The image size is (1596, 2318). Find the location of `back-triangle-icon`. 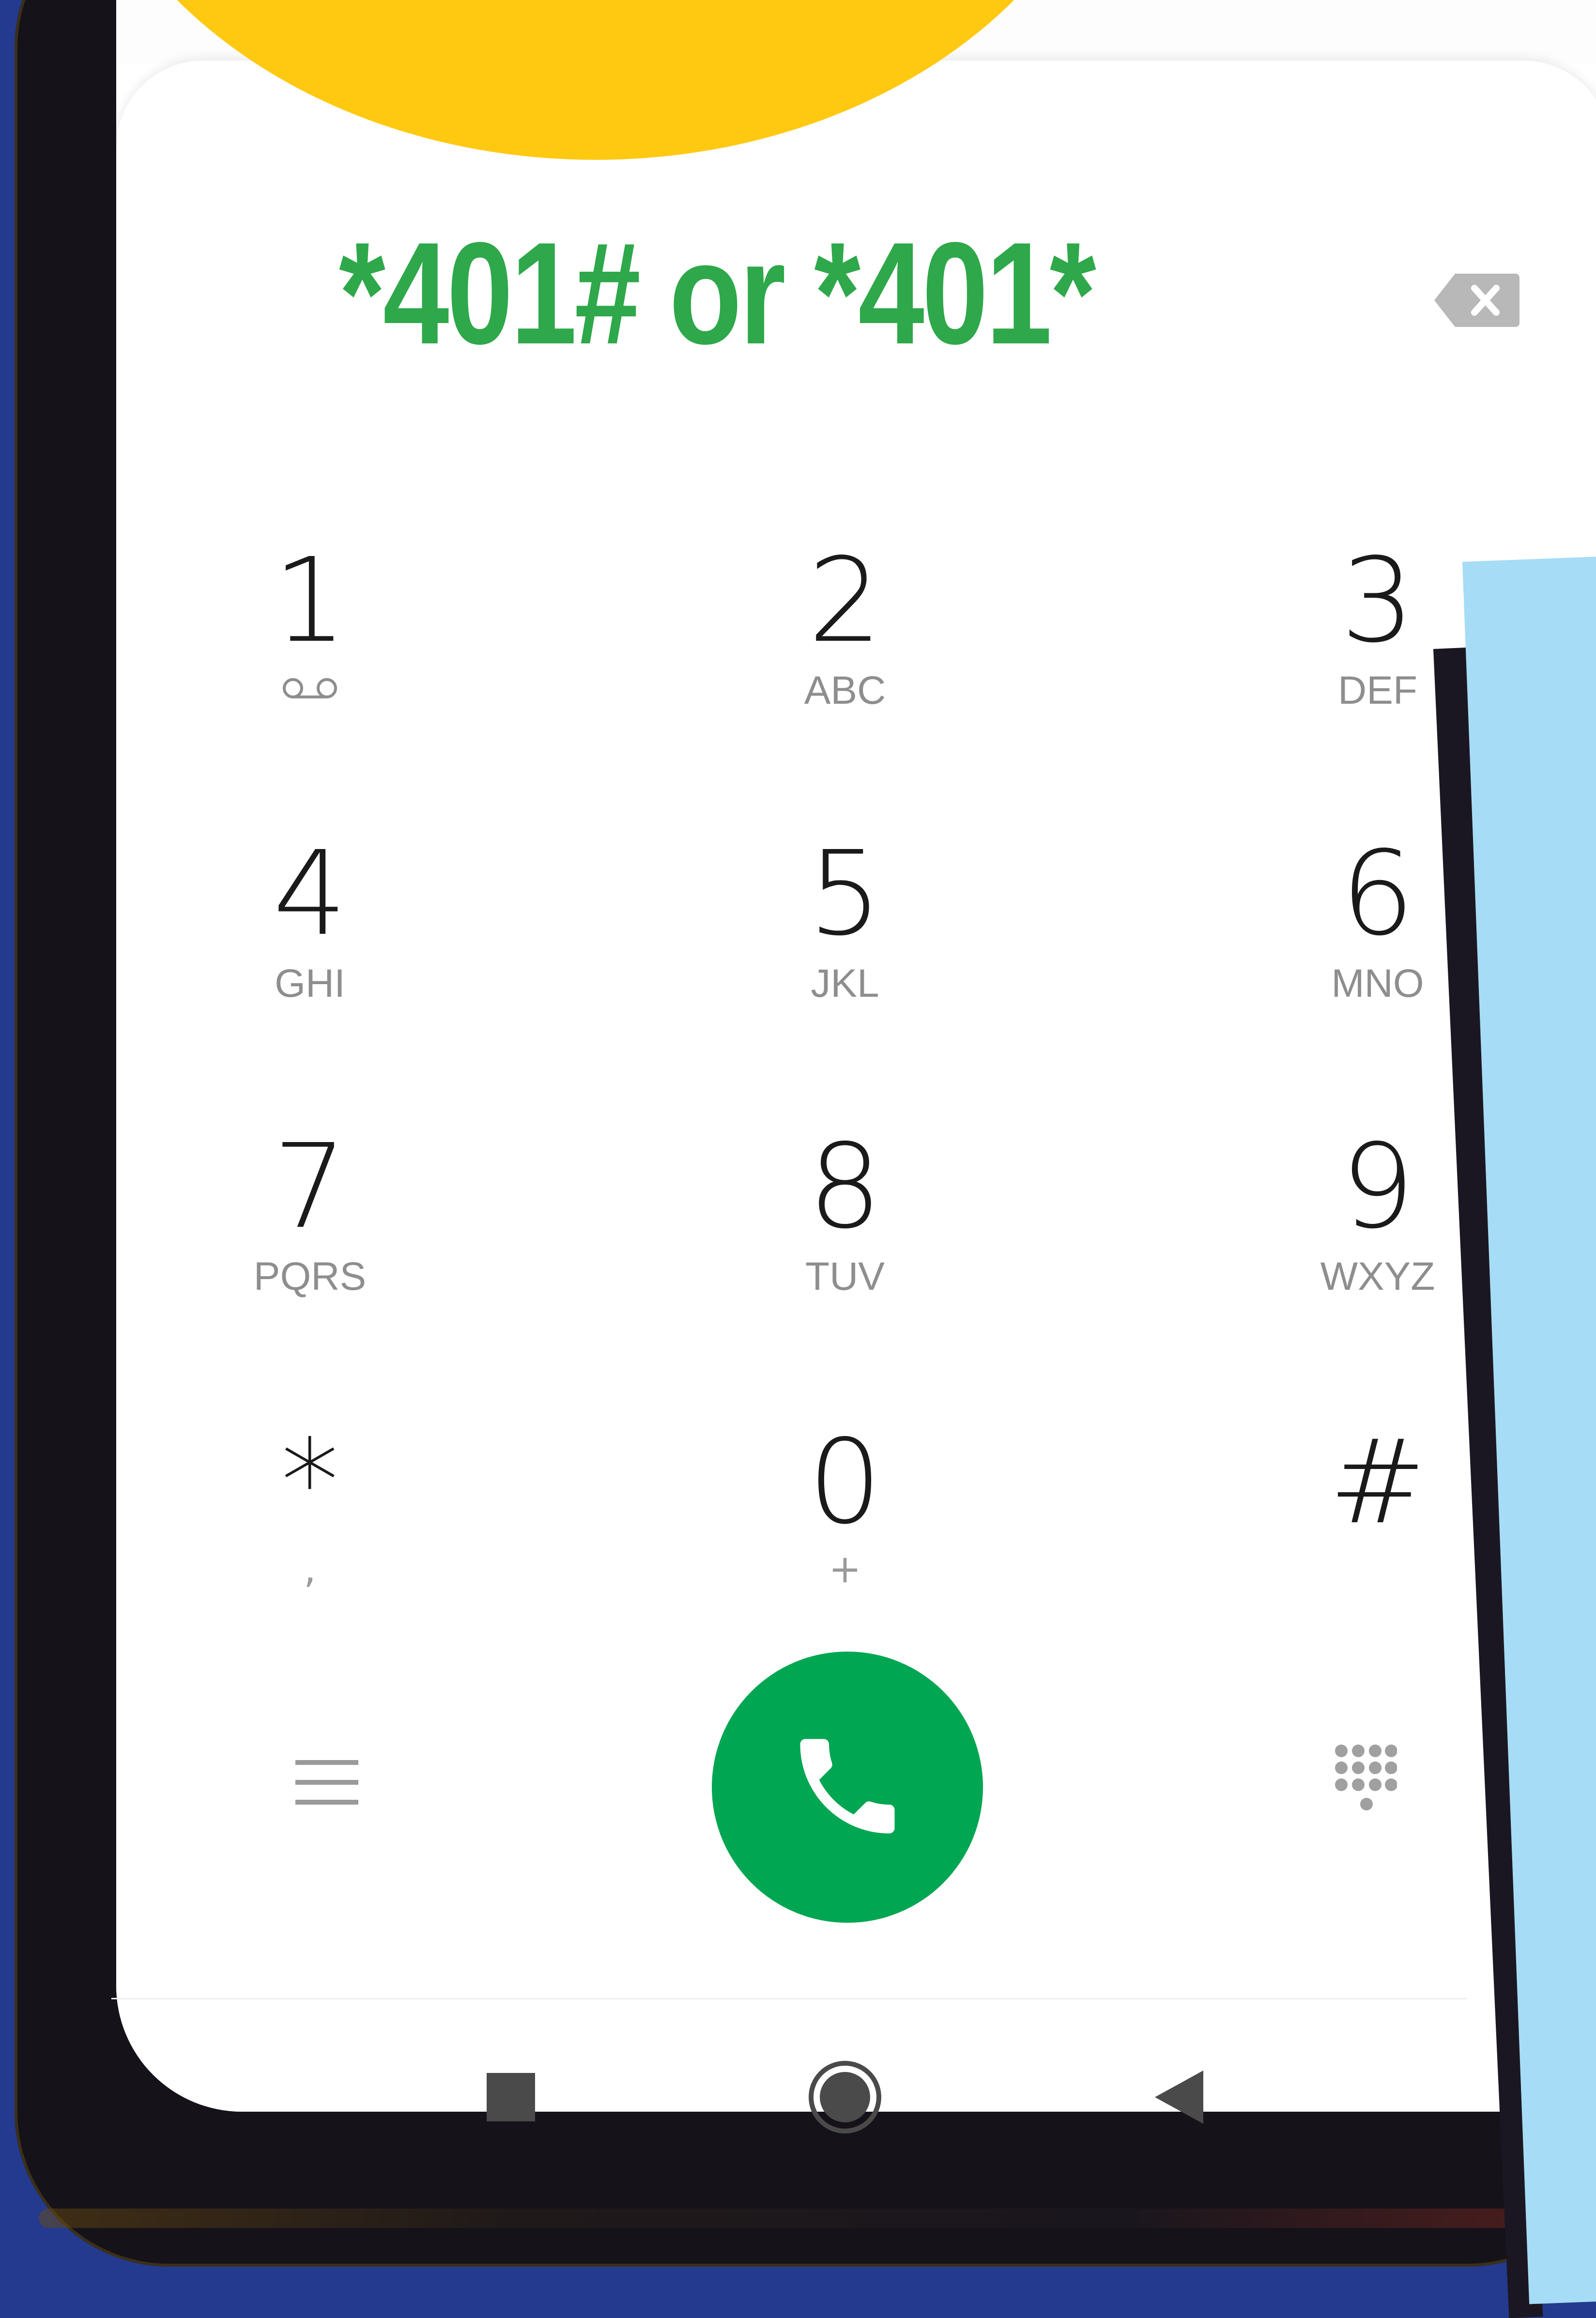

back-triangle-icon is located at coordinates (1179, 2097).